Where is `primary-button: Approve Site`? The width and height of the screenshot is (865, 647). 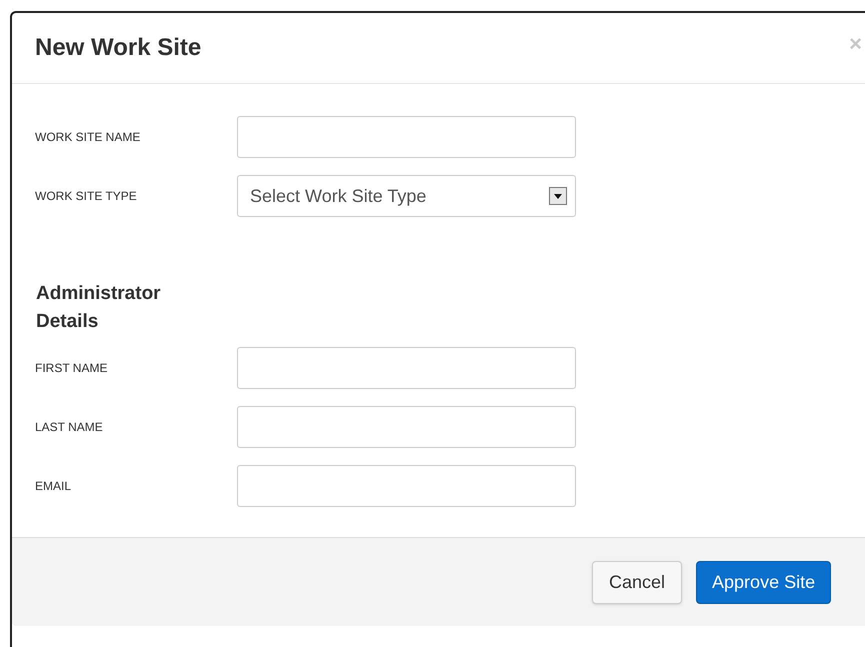 primary-button: Approve Site is located at coordinates (764, 582).